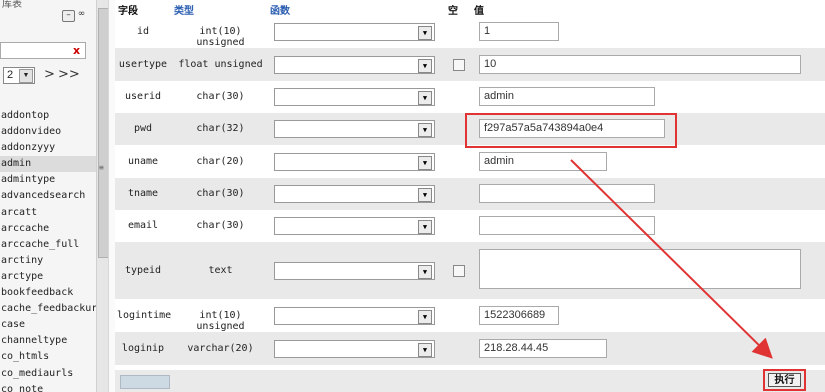  I want to click on value-input-loginip: 218.28.44.45, so click(543, 348).